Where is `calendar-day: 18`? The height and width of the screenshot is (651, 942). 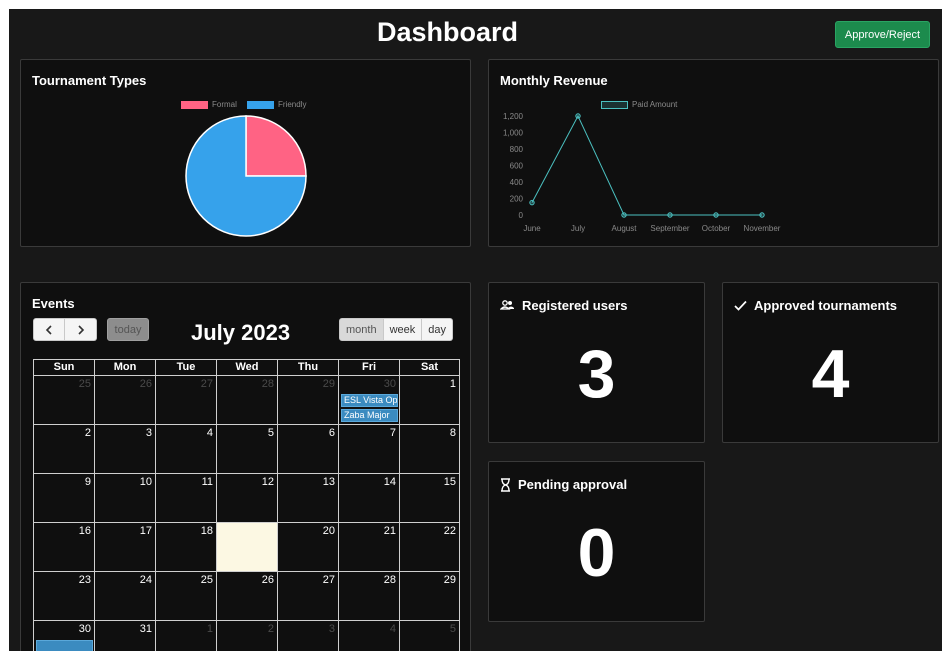
calendar-day: 18 is located at coordinates (185, 547).